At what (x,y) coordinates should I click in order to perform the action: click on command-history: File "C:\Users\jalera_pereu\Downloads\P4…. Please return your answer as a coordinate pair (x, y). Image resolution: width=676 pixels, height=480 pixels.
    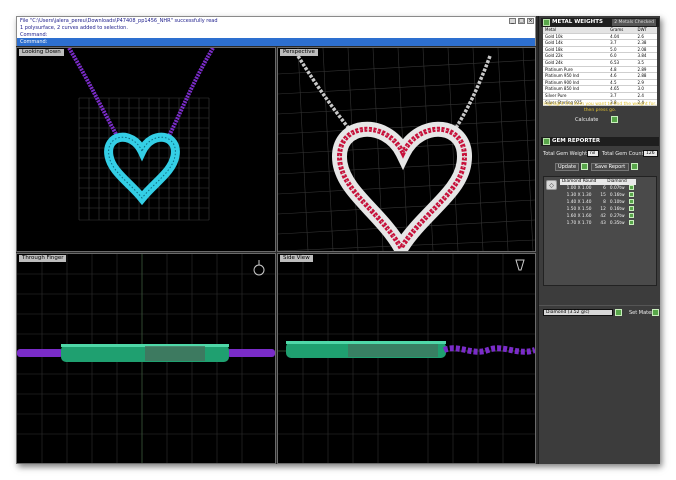
    Looking at the image, I should click on (276, 31).